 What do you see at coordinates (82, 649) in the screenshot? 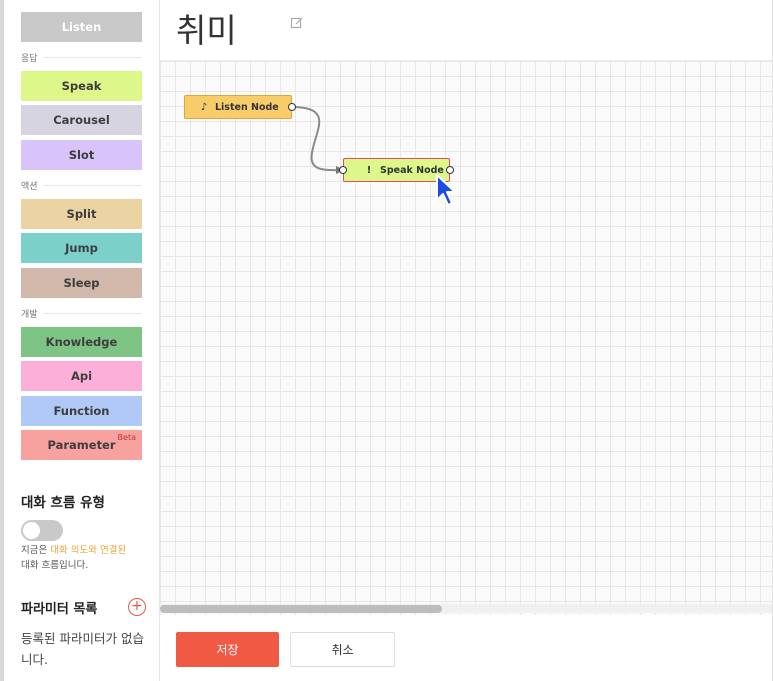
I see `parameter-empty-text: 등록된 파라미터가 없습니다.` at bounding box center [82, 649].